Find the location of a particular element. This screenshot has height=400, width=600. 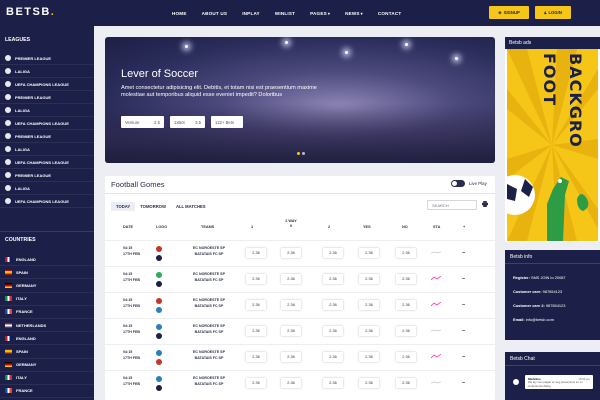

sidebar-item-label: ENGLAND is located at coordinates (26, 338).